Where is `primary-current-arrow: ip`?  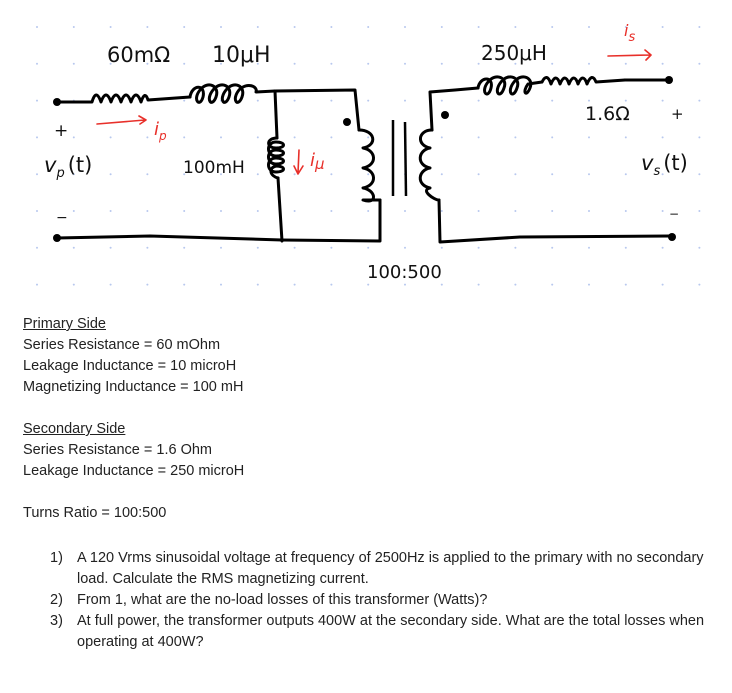 primary-current-arrow: ip is located at coordinates (131, 129).